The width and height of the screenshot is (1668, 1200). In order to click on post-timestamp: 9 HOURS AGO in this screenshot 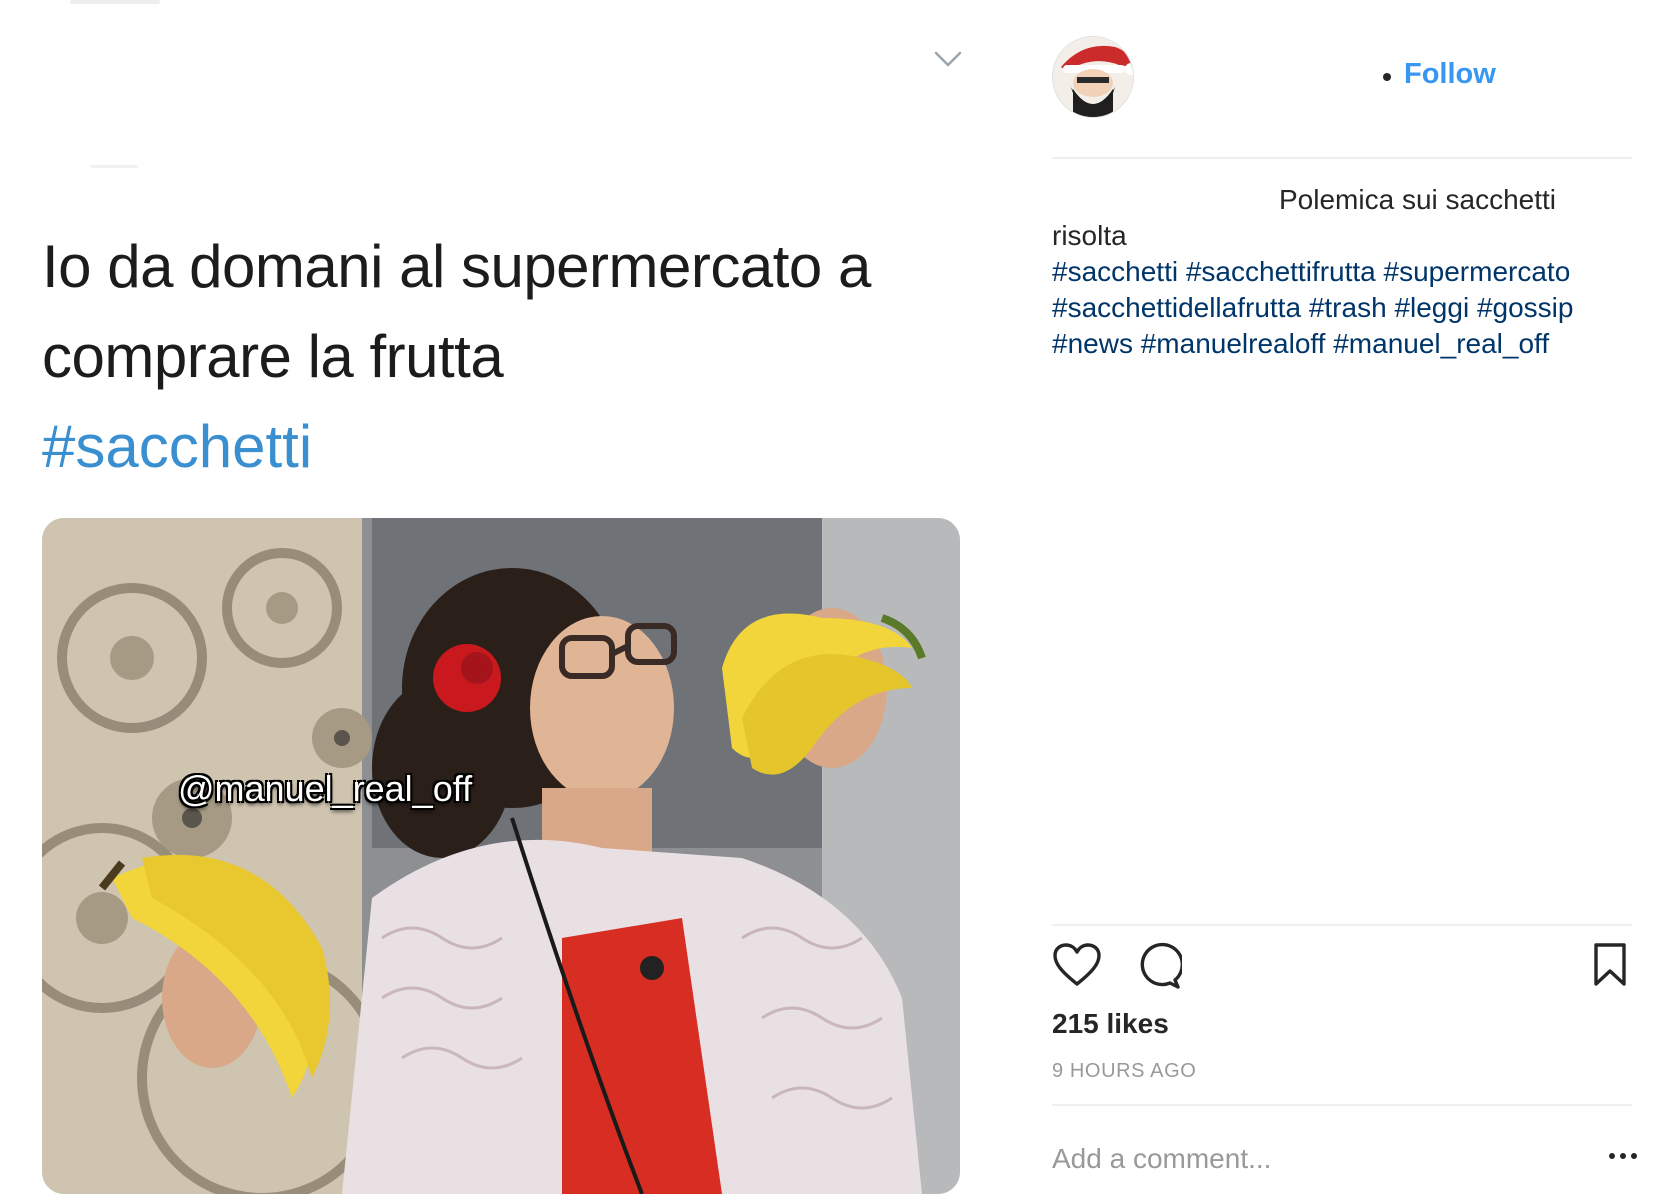, I will do `click(1124, 1071)`.